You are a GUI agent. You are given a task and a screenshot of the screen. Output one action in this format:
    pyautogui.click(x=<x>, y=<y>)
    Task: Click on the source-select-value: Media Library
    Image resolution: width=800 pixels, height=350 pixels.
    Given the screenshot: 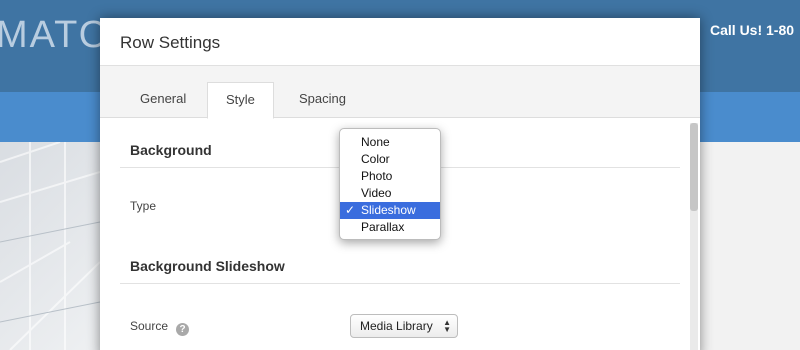 What is the action you would take?
    pyautogui.click(x=396, y=326)
    